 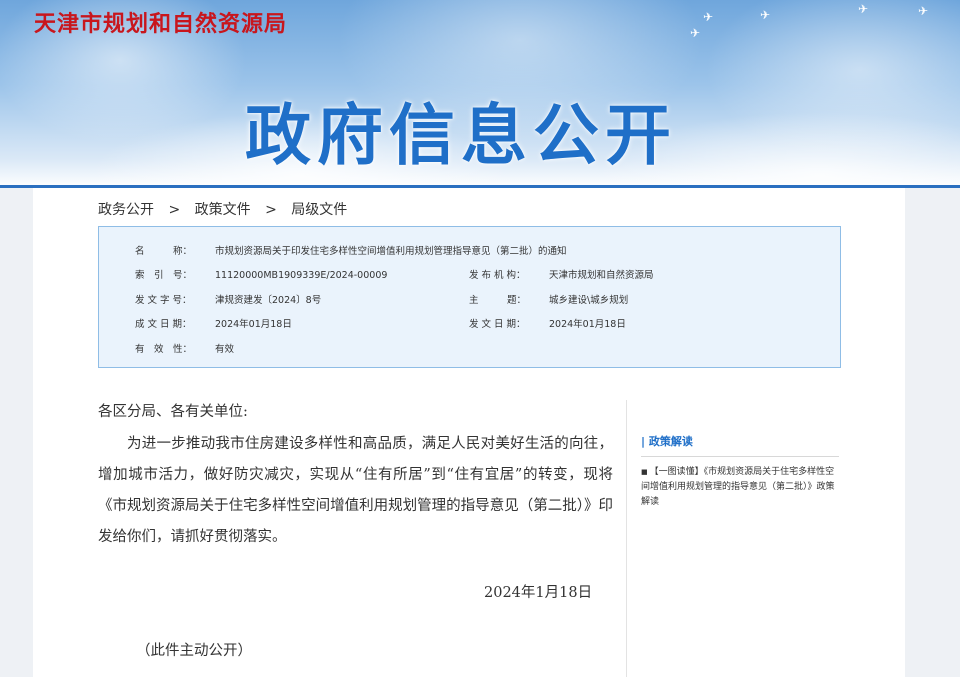 I want to click on meta-value-validity: 有效, so click(x=225, y=349).